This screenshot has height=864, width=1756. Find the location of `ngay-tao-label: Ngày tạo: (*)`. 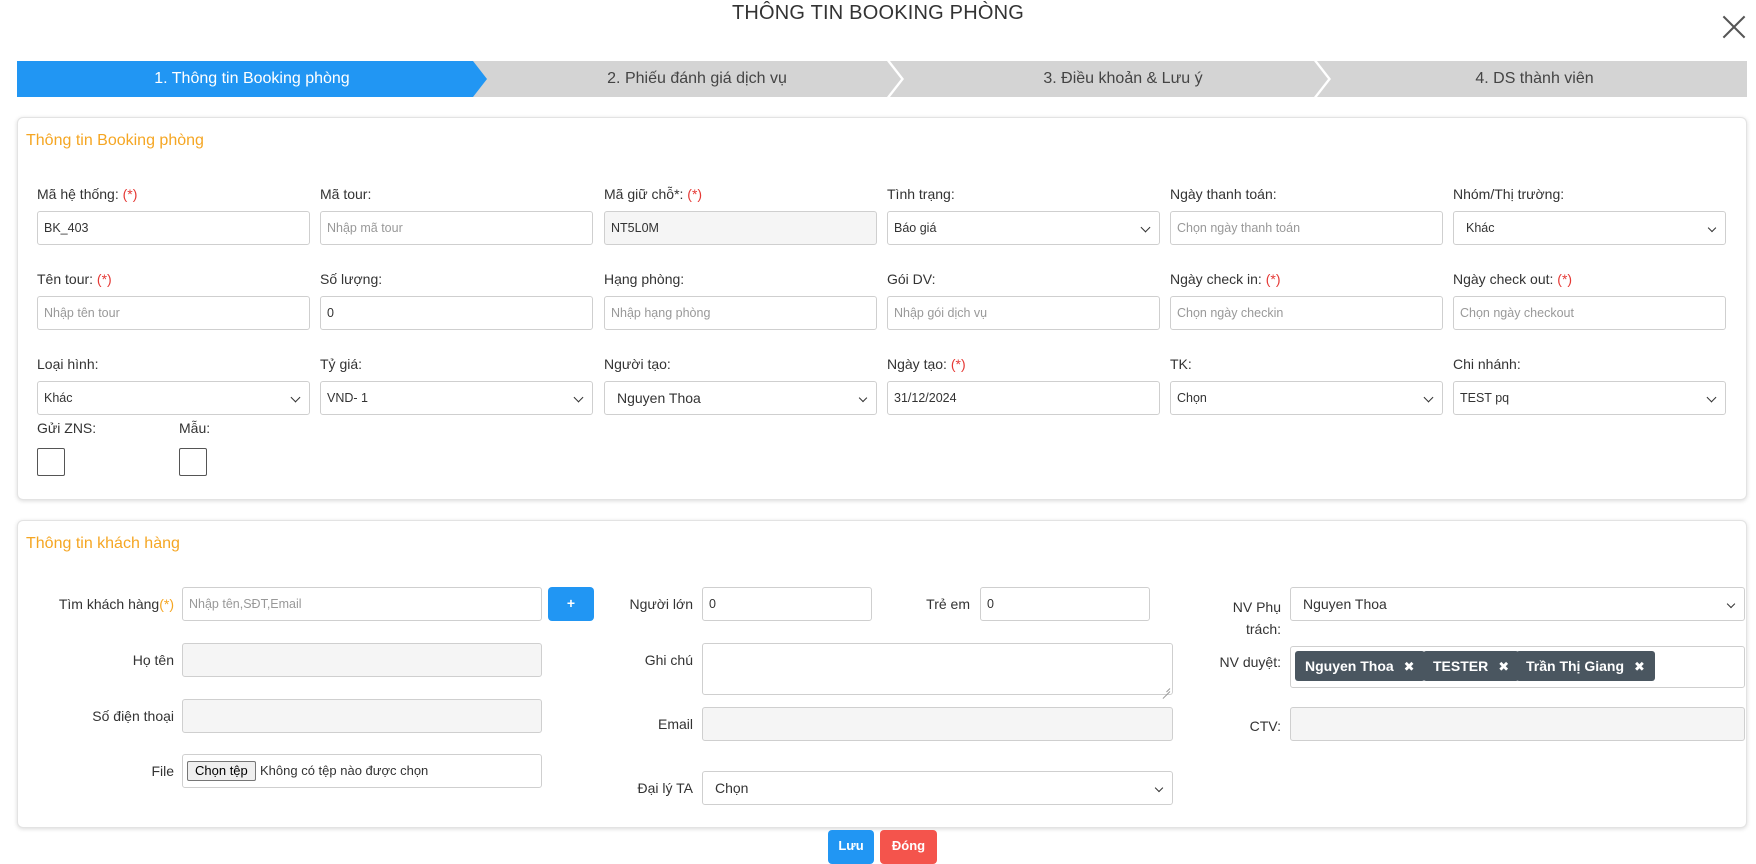

ngay-tao-label: Ngày tạo: (*) is located at coordinates (926, 364).